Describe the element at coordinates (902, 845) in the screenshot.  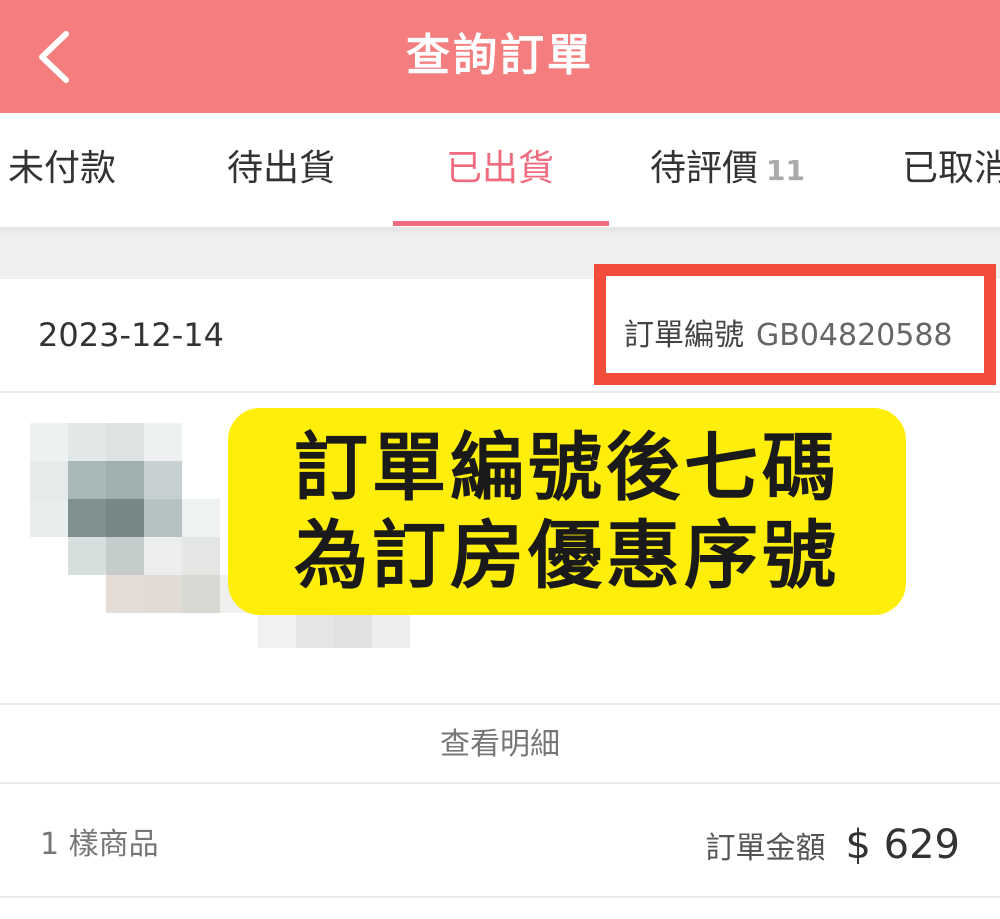
I see `amount-value: $ 629` at that location.